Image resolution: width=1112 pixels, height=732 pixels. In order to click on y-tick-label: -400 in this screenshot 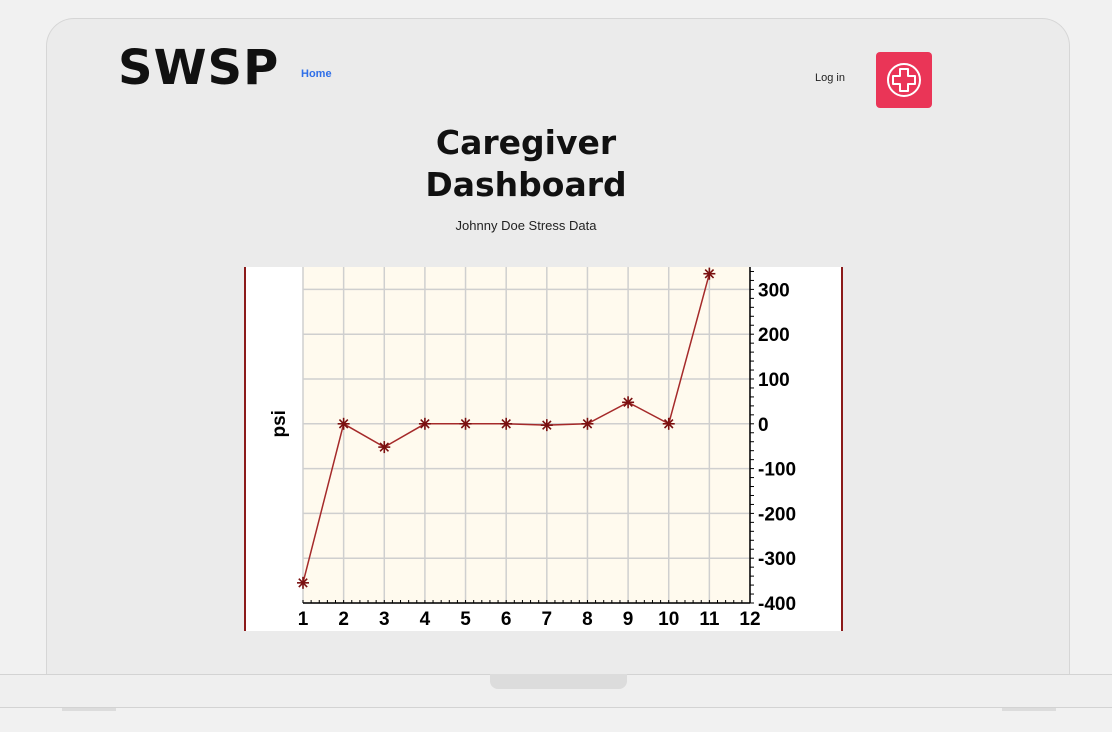, I will do `click(777, 604)`.